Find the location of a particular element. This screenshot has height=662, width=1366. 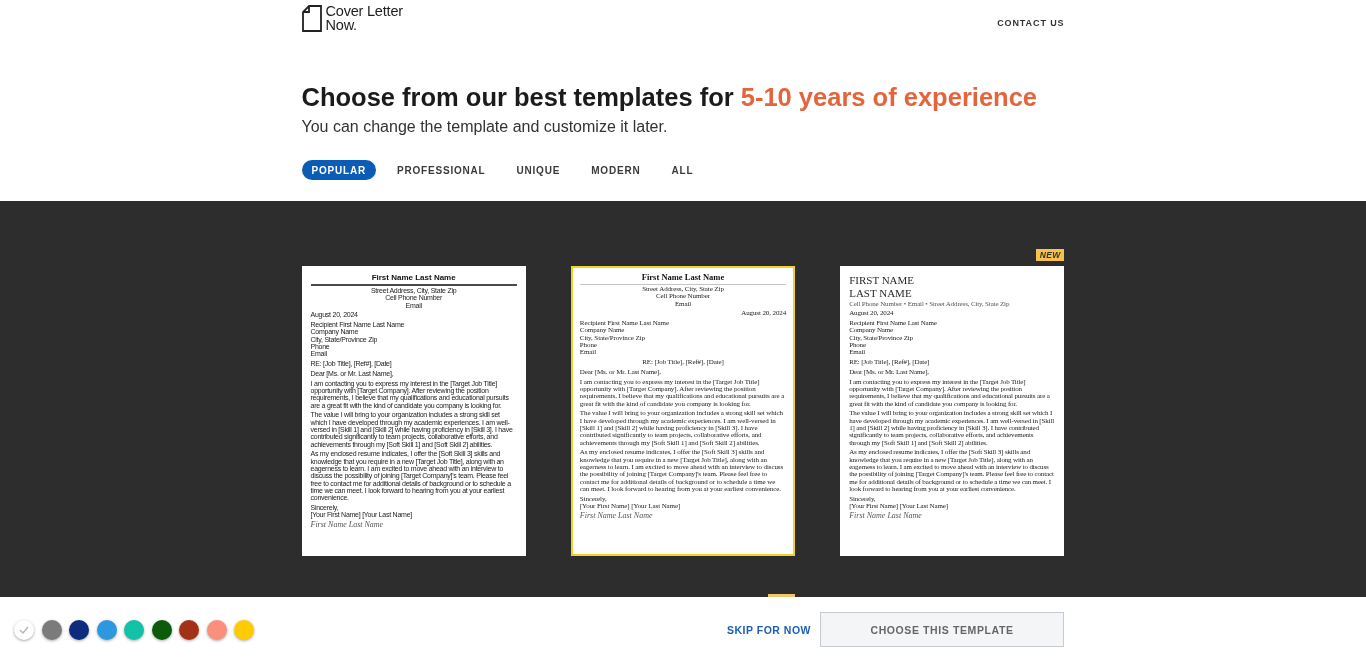

slide-indicator is located at coordinates (782, 595).